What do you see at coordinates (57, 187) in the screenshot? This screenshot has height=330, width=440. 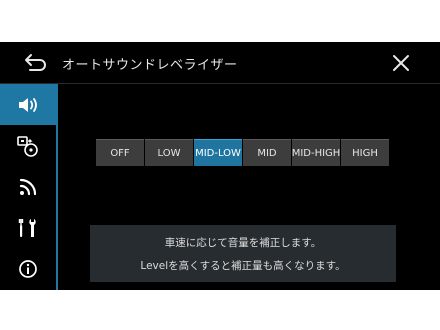 I see `sidebar-divider` at bounding box center [57, 187].